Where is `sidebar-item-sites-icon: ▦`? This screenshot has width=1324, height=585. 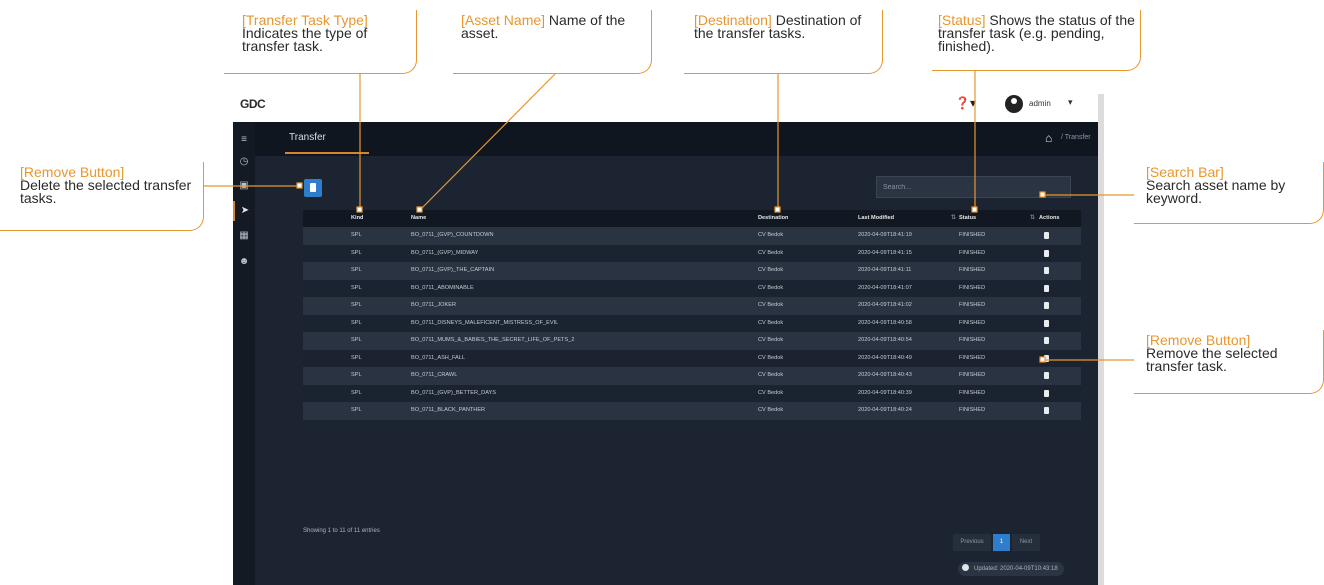
sidebar-item-sites-icon: ▦ is located at coordinates (244, 236).